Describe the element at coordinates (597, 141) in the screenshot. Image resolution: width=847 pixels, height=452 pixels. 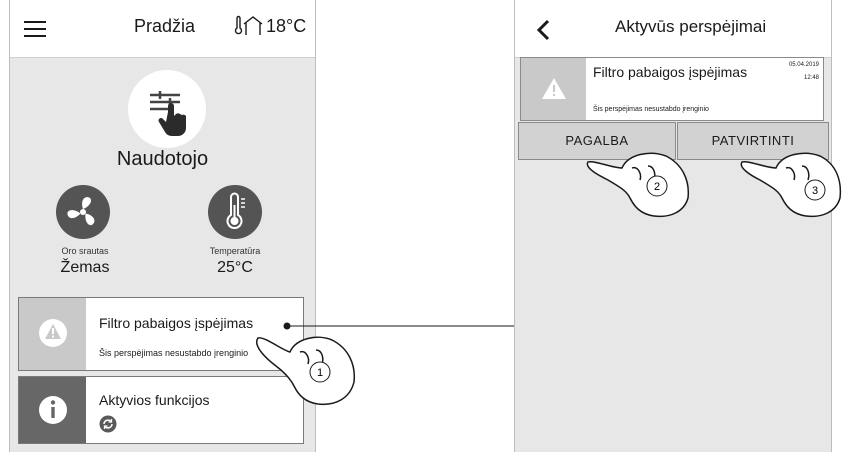
I see `help-button: PAGALBA` at that location.